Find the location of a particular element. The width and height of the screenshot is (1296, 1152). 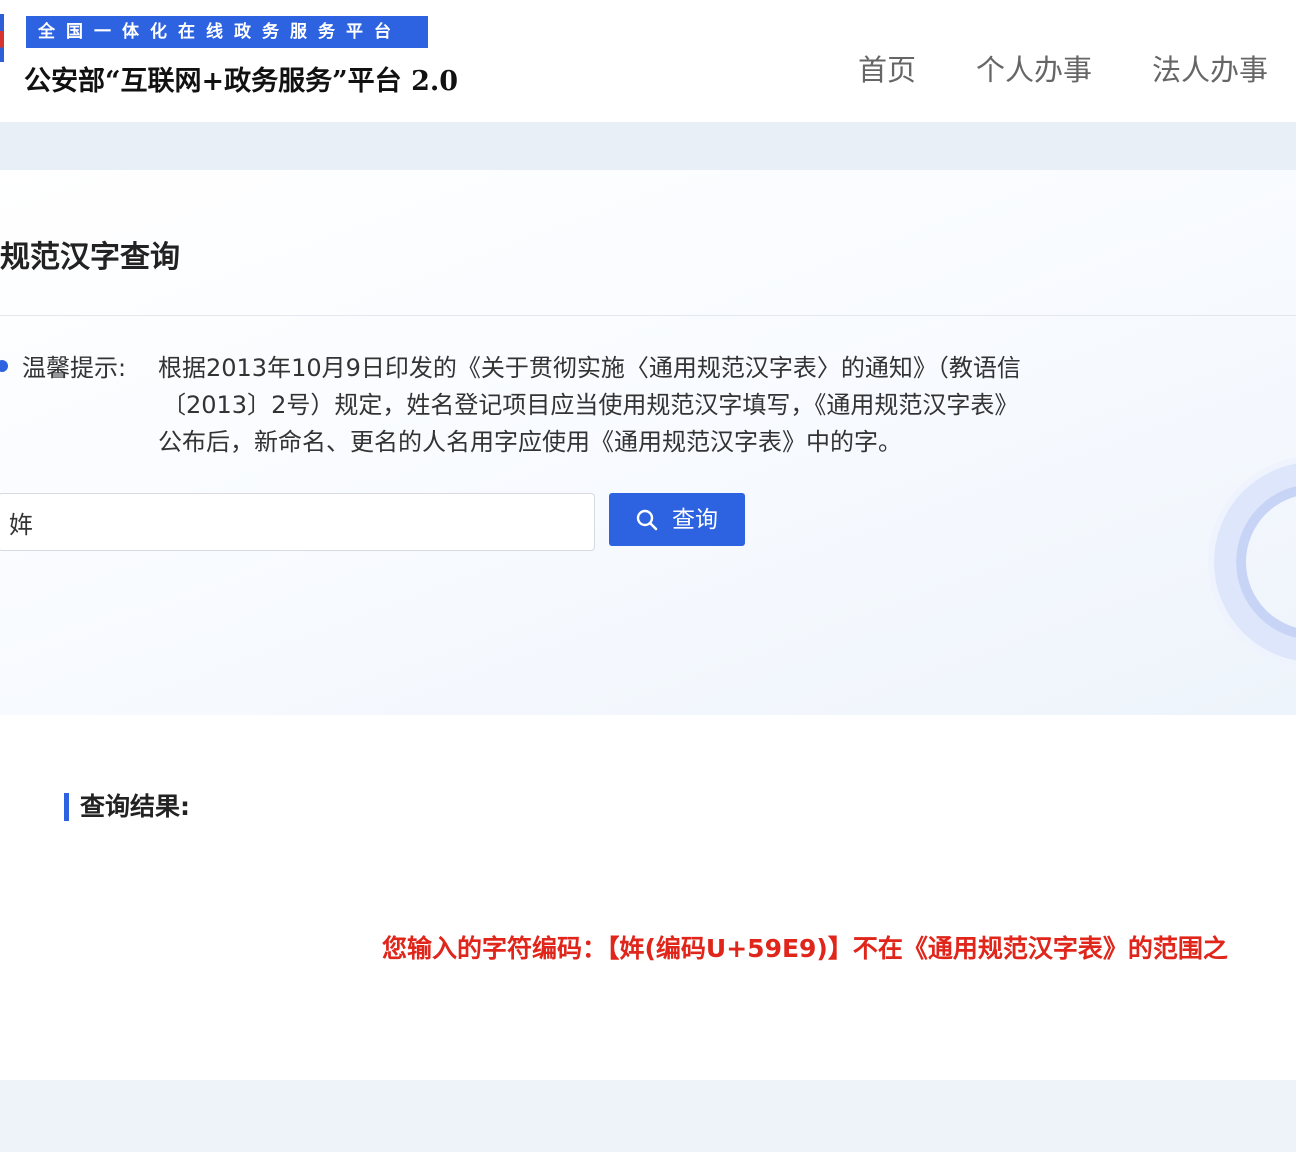

footer-band is located at coordinates (648, 1116).